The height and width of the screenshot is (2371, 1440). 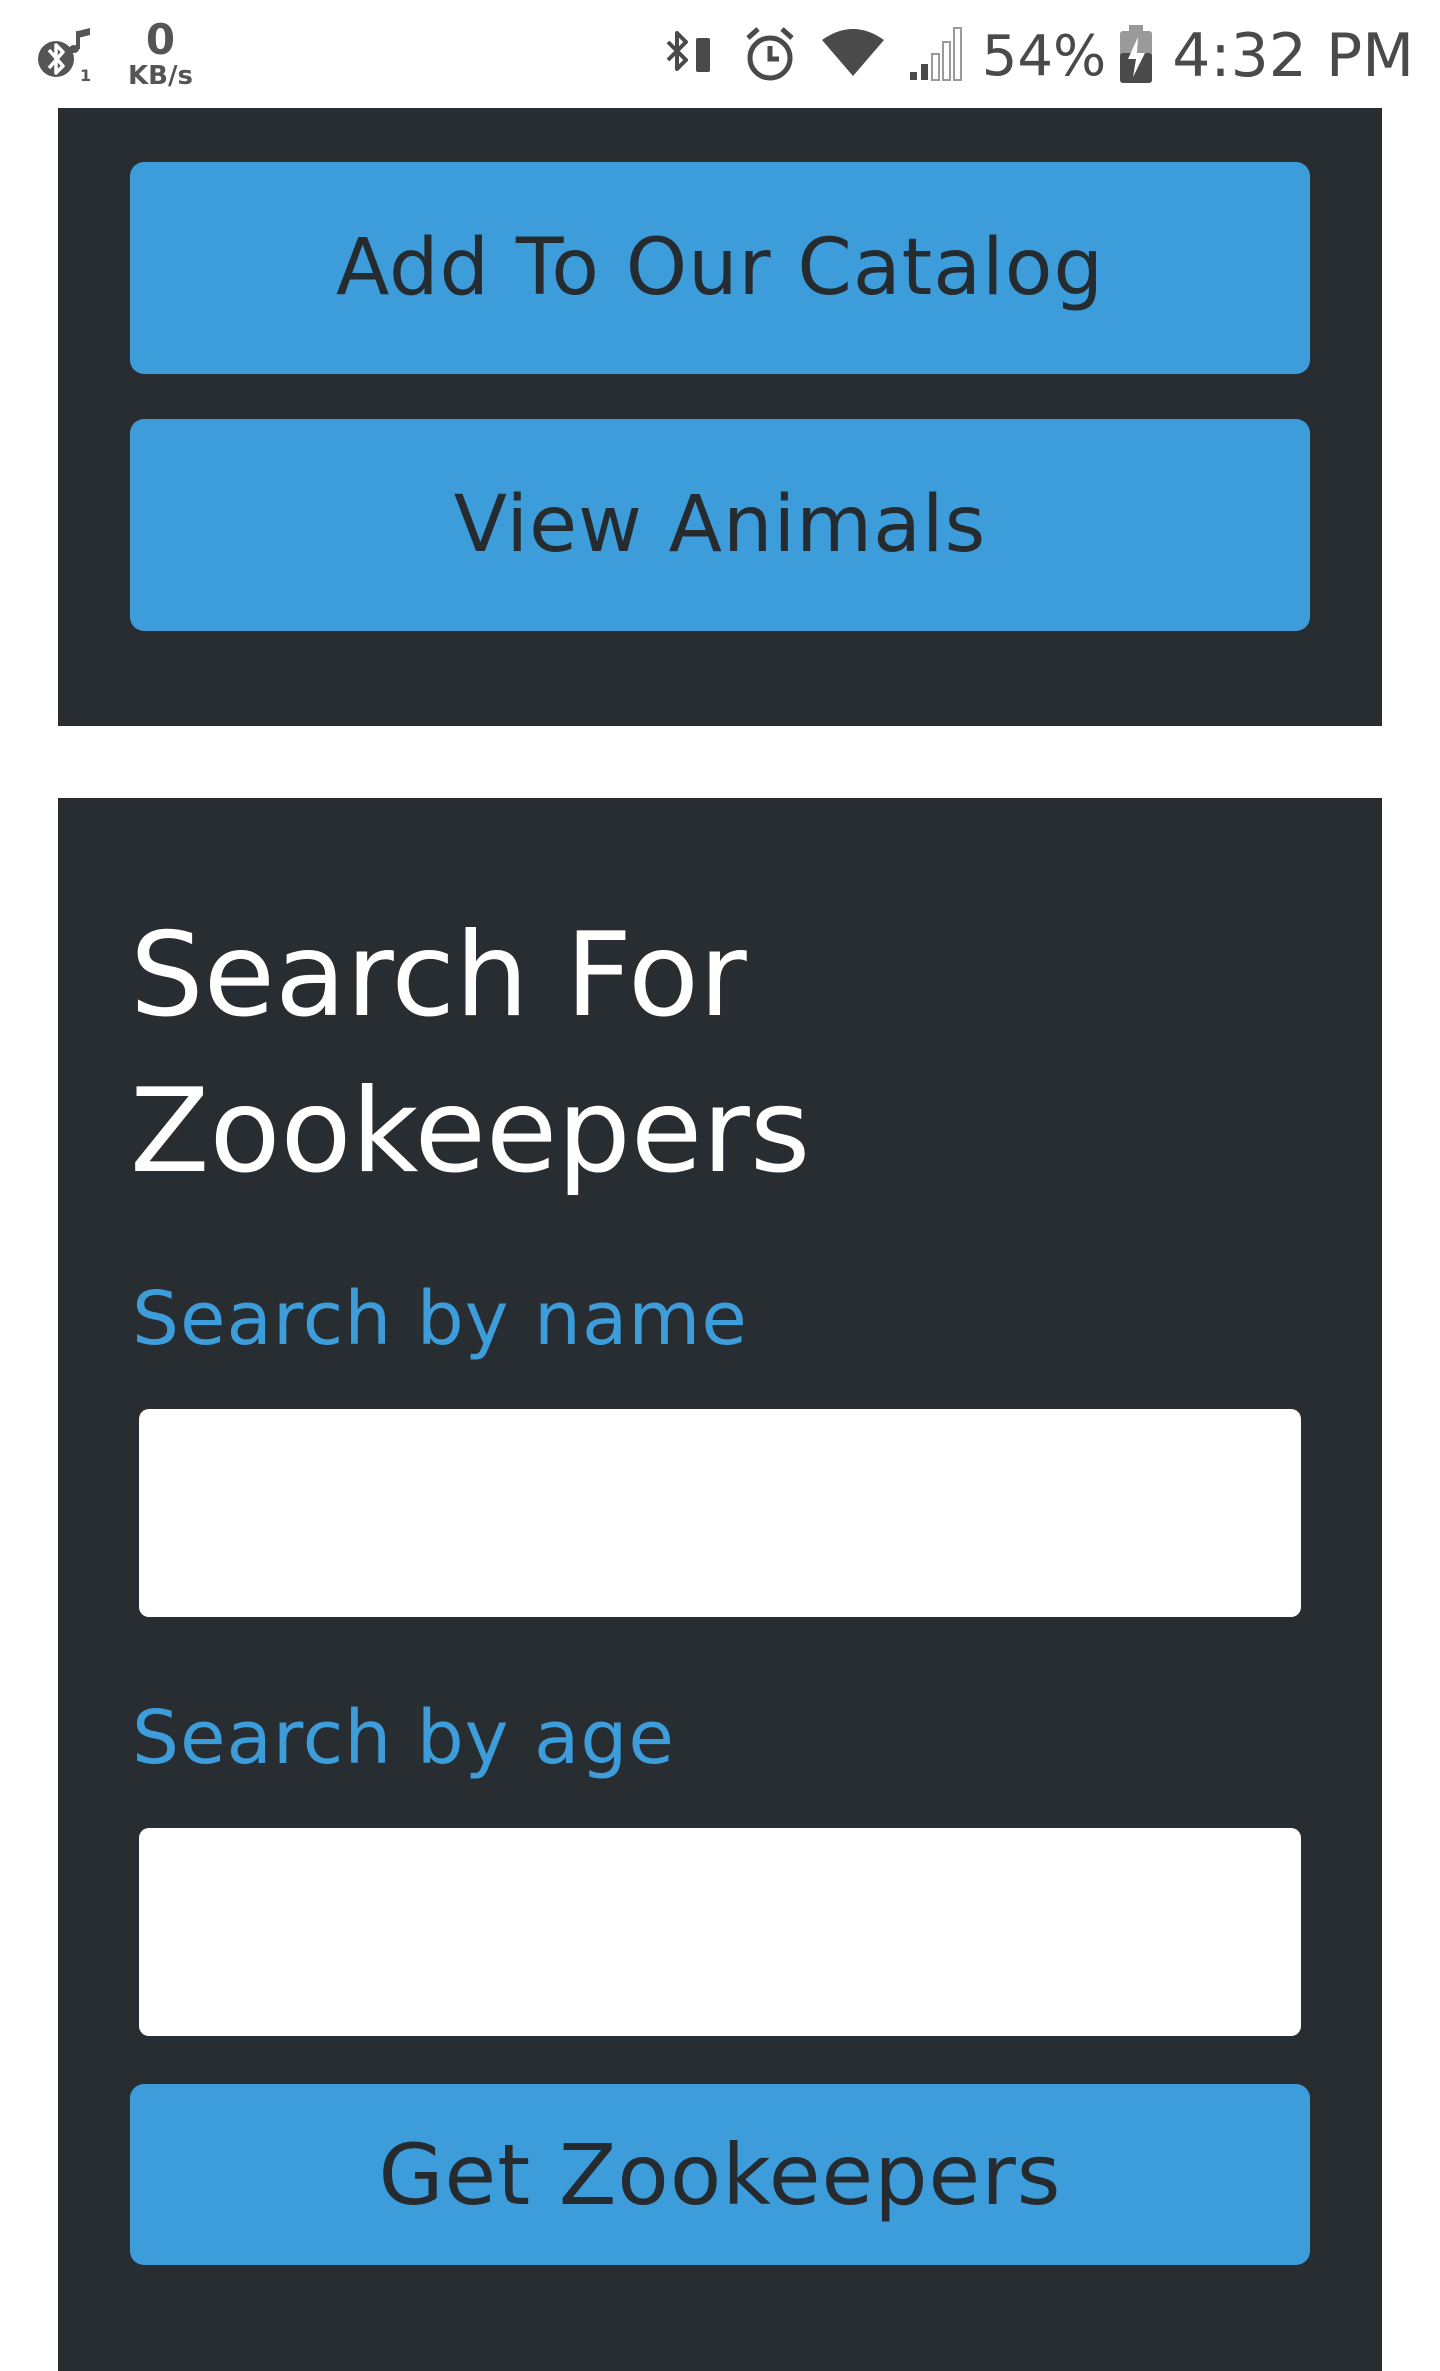 What do you see at coordinates (853, 56) in the screenshot?
I see `wifi-icon` at bounding box center [853, 56].